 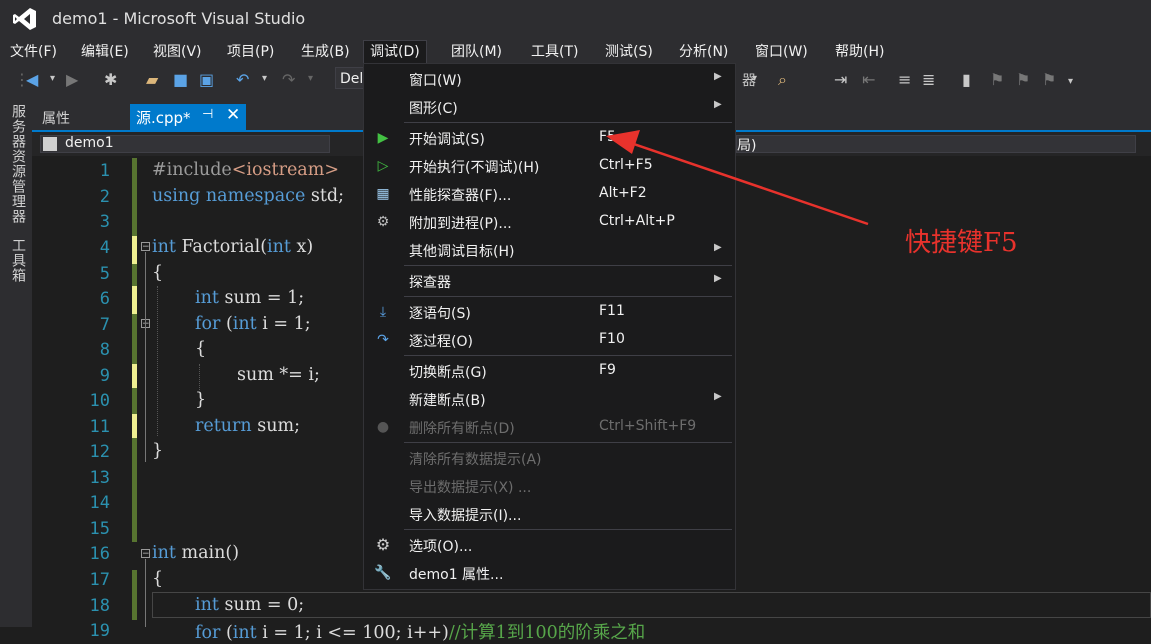 I want to click on forward-icon: ▶, so click(x=72, y=79).